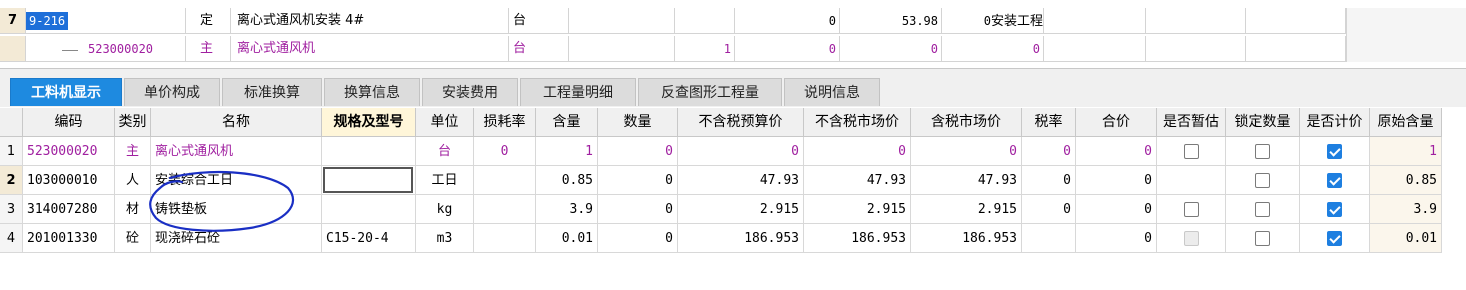  I want to click on row-original: 0.85, so click(1406, 180).